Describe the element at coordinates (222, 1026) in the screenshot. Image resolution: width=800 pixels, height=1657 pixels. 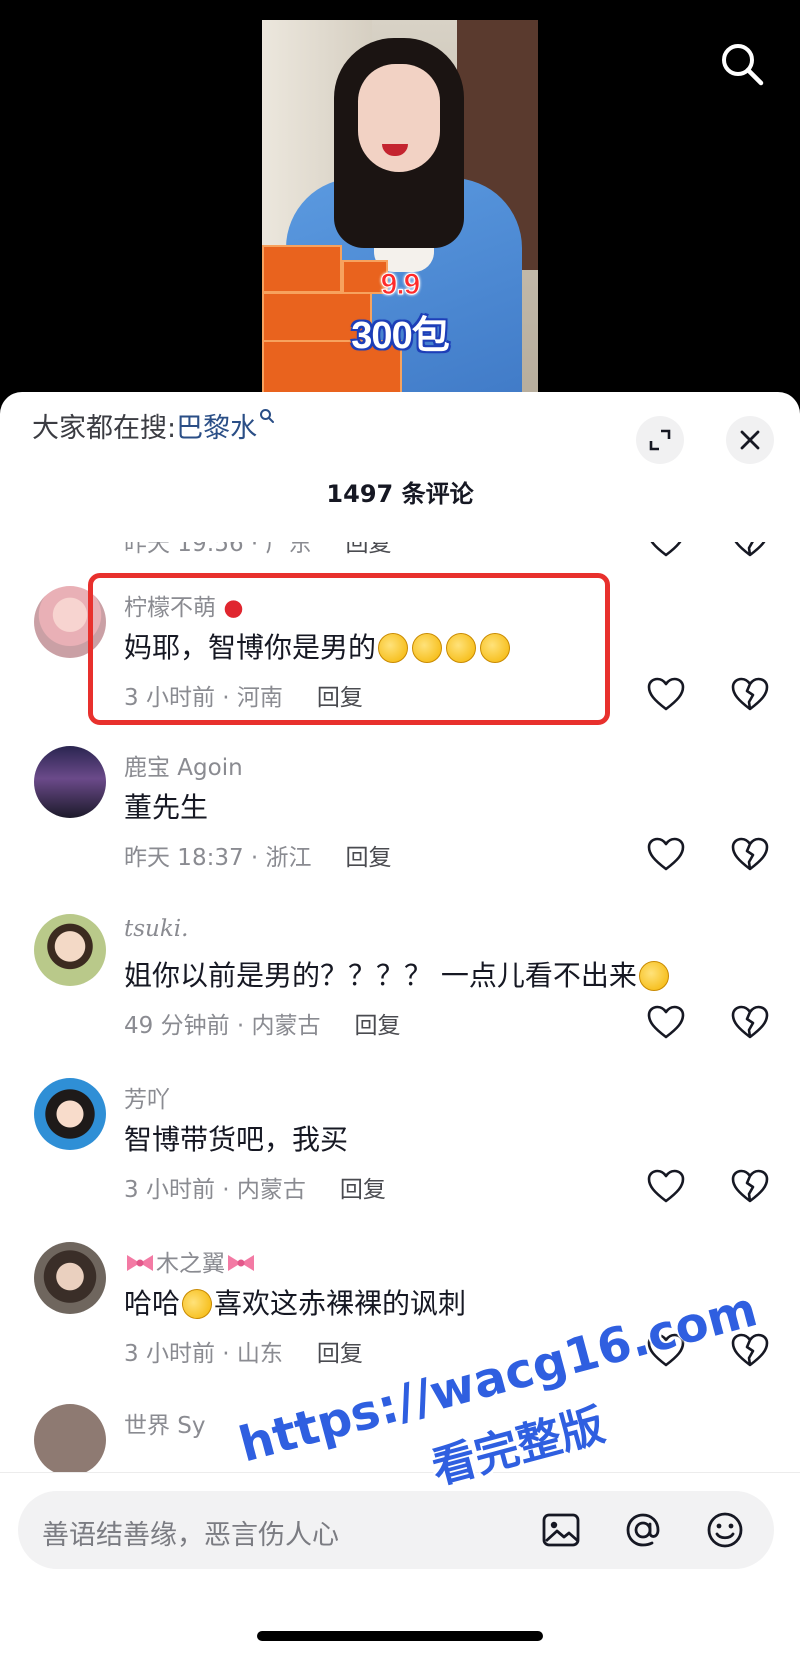
I see `comment-time: 49 分钟前 · 内蒙古` at that location.